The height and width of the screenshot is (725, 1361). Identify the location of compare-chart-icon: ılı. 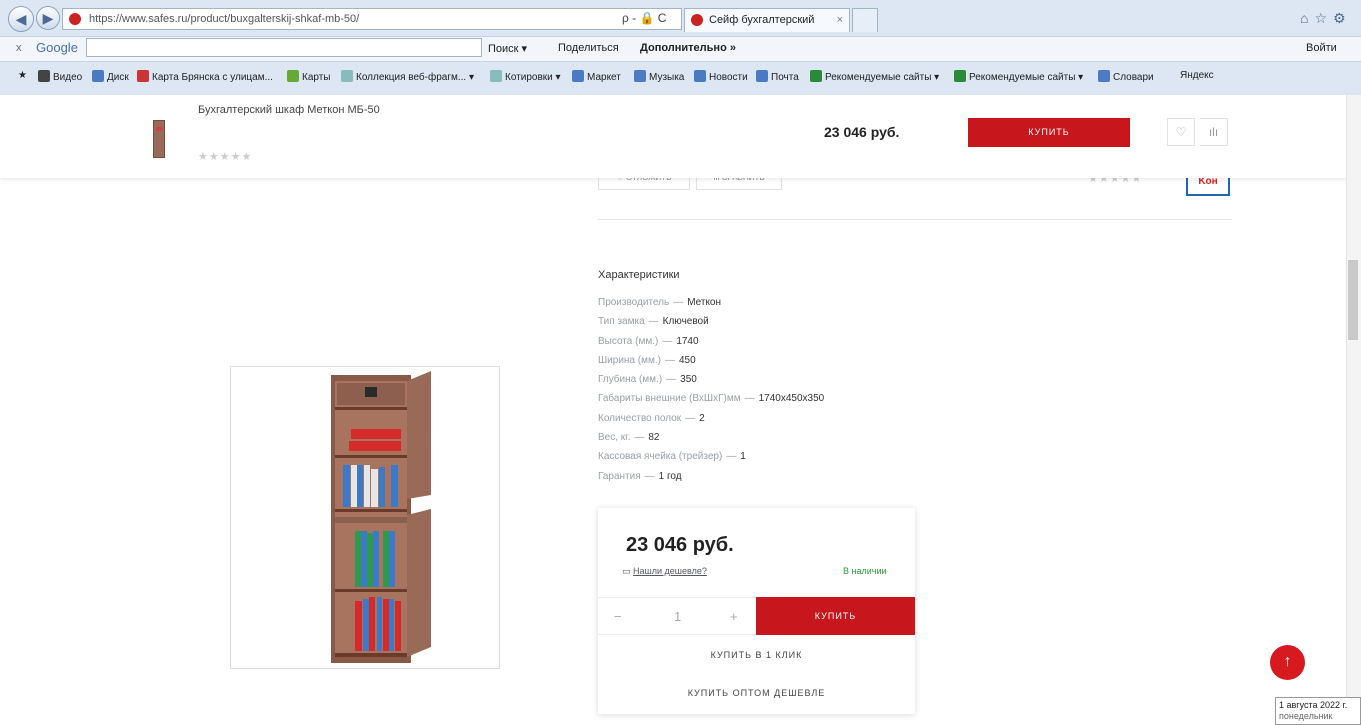
(1214, 132).